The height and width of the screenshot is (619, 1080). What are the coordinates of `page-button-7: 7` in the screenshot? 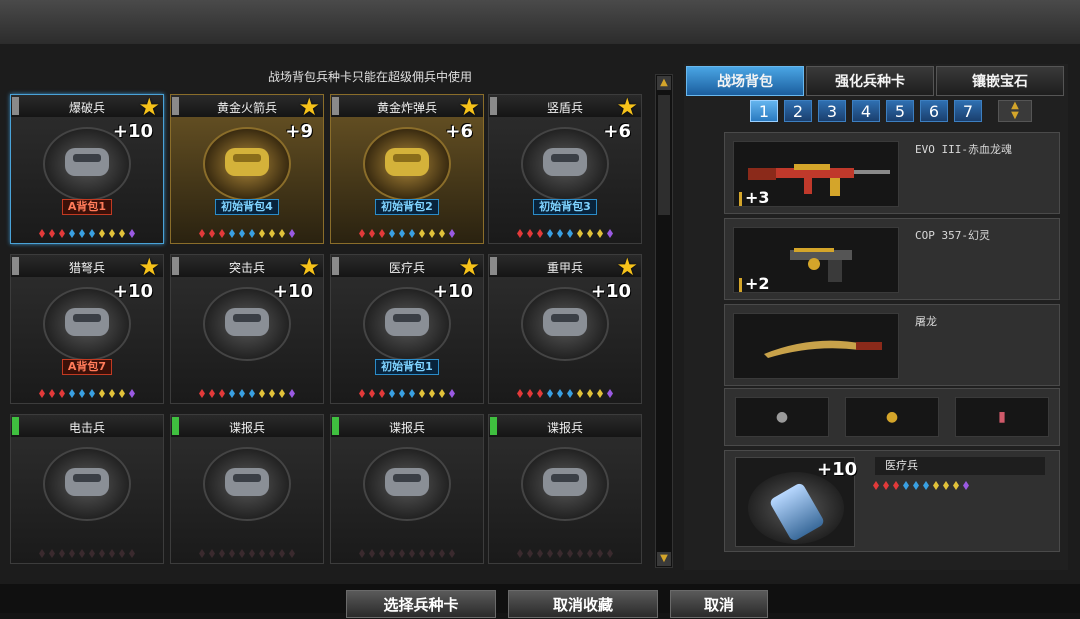 It's located at (968, 111).